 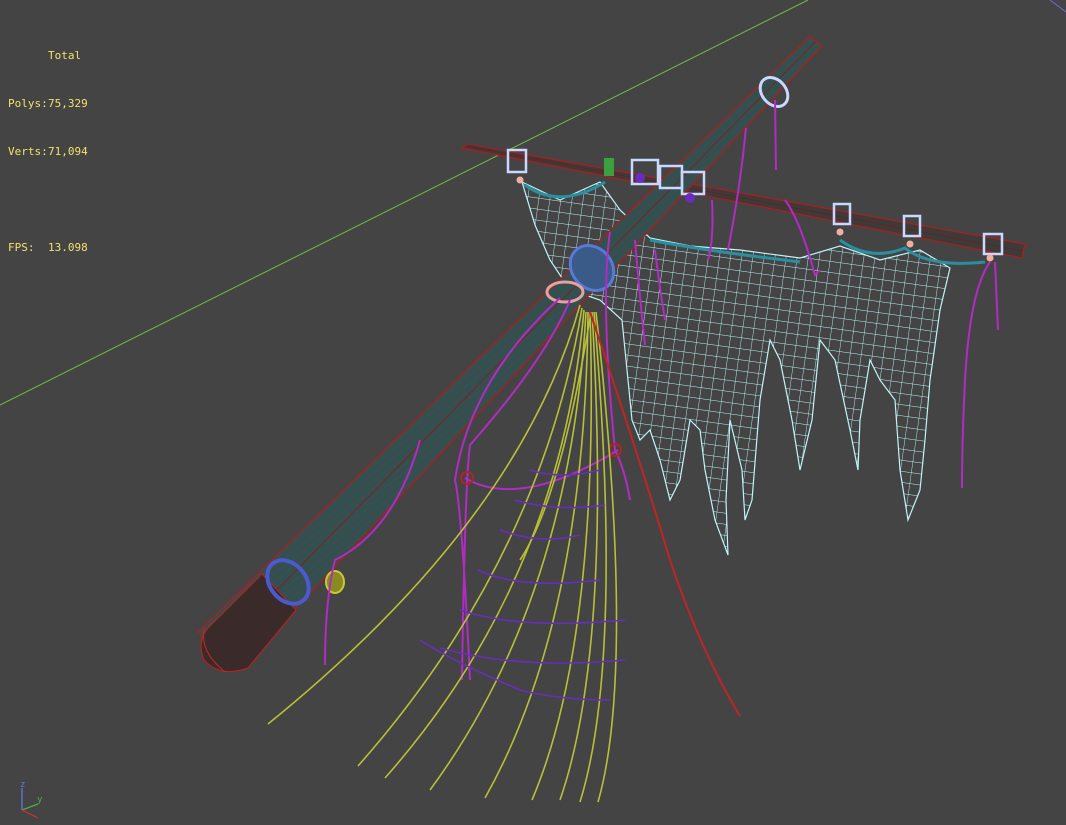 I want to click on z-axis-label: z, so click(x=23, y=785).